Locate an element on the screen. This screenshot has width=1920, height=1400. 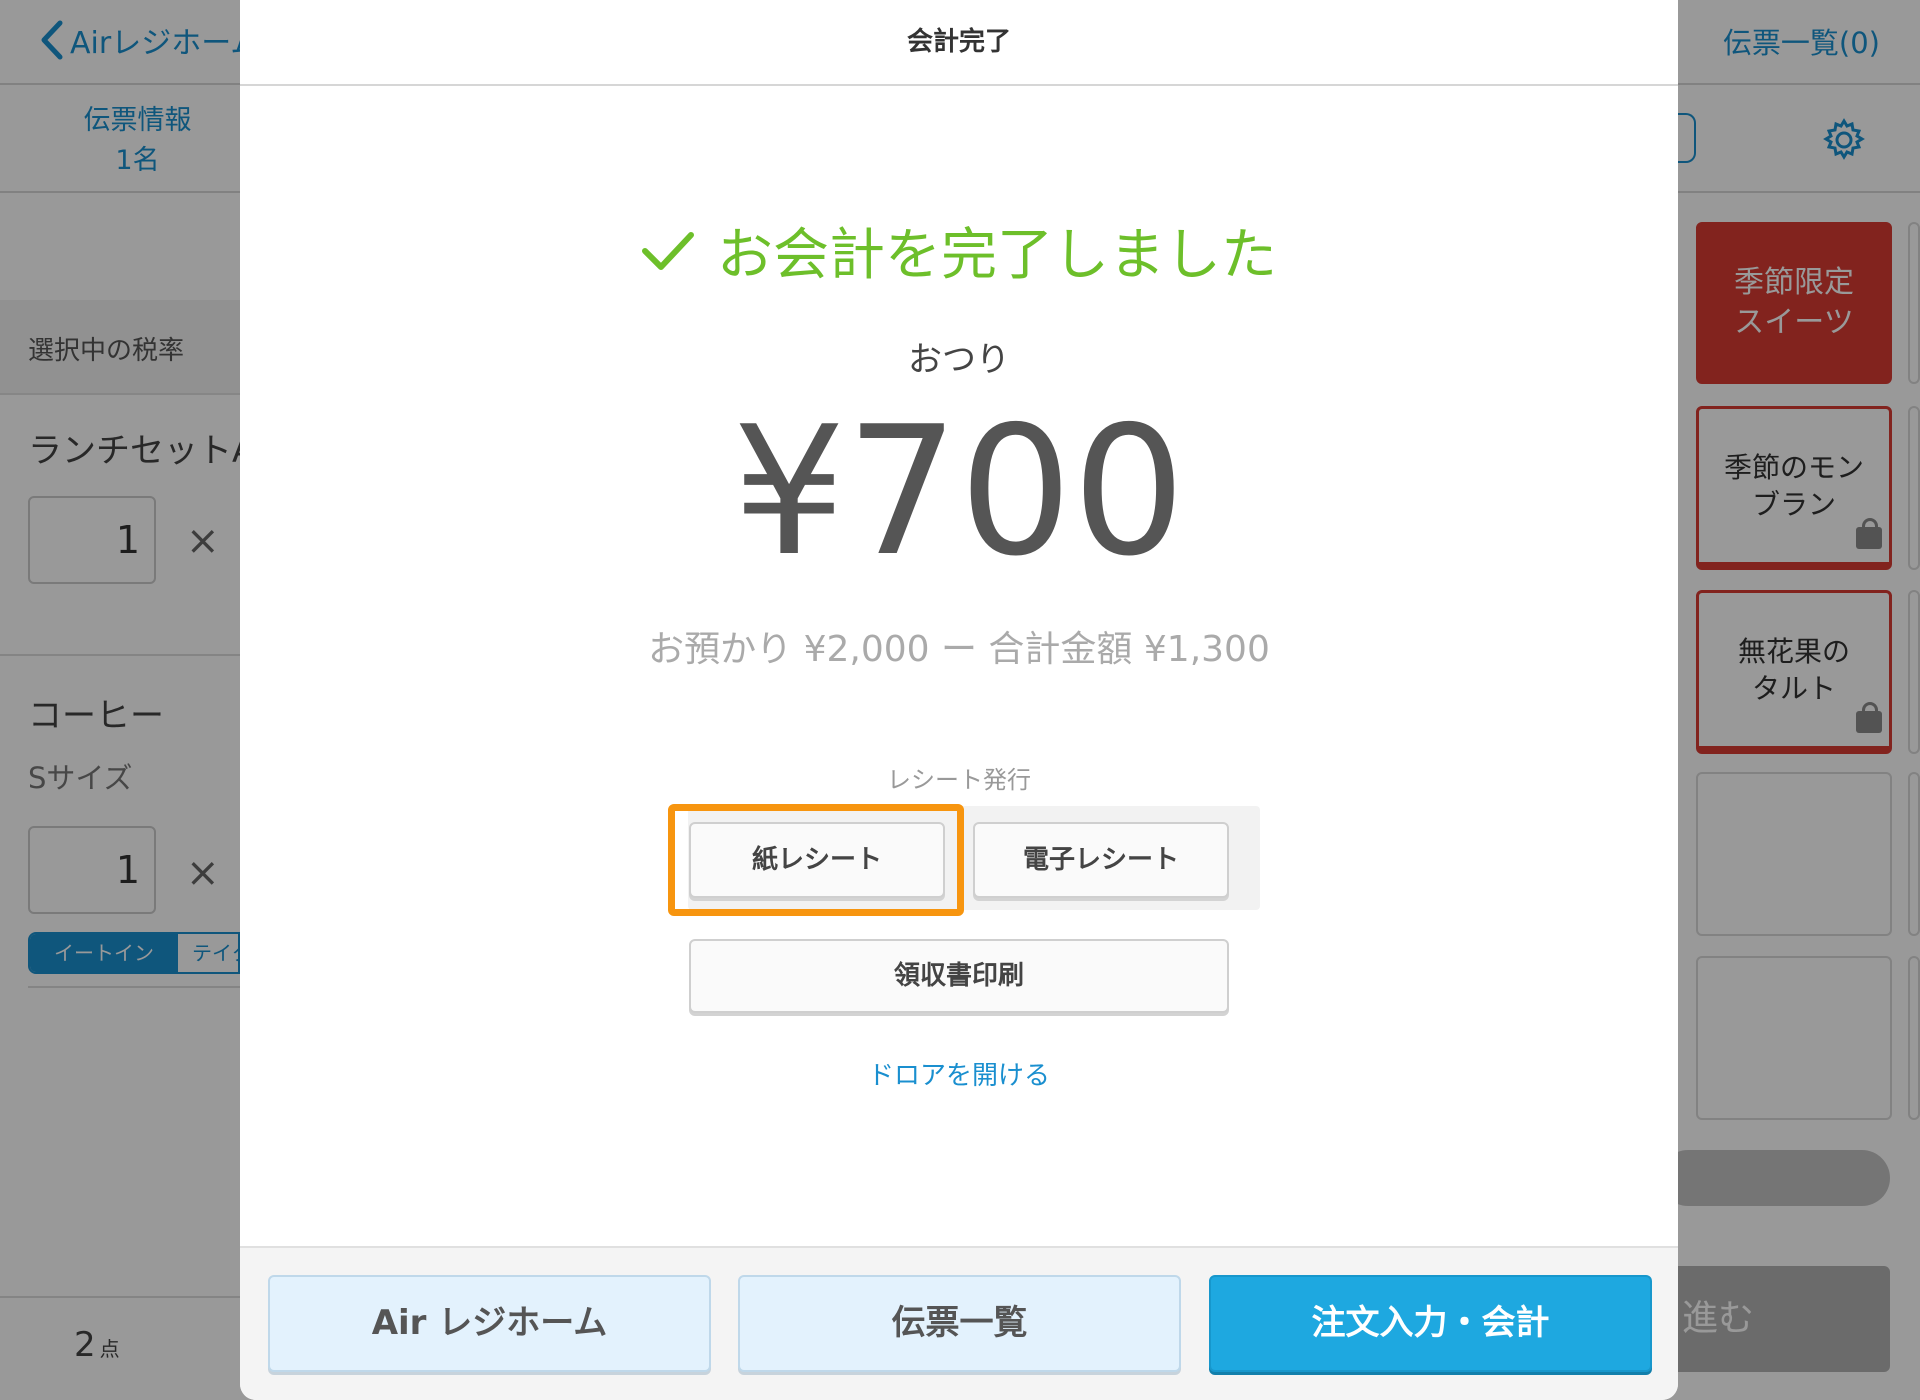
success-message: お会計を完了しました is located at coordinates (959, 250).